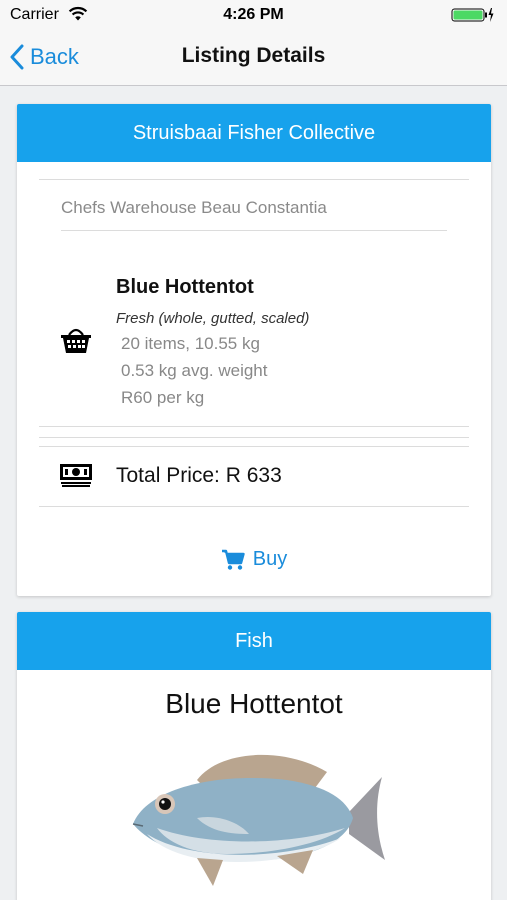  What do you see at coordinates (258, 820) in the screenshot?
I see `fish-image` at bounding box center [258, 820].